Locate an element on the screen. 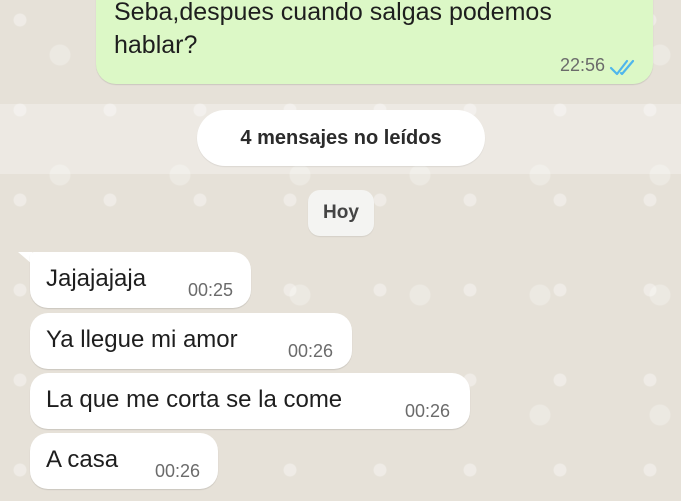 The image size is (681, 501). incoming-message-bubble: La que me corta se la come 00:26 is located at coordinates (250, 401).